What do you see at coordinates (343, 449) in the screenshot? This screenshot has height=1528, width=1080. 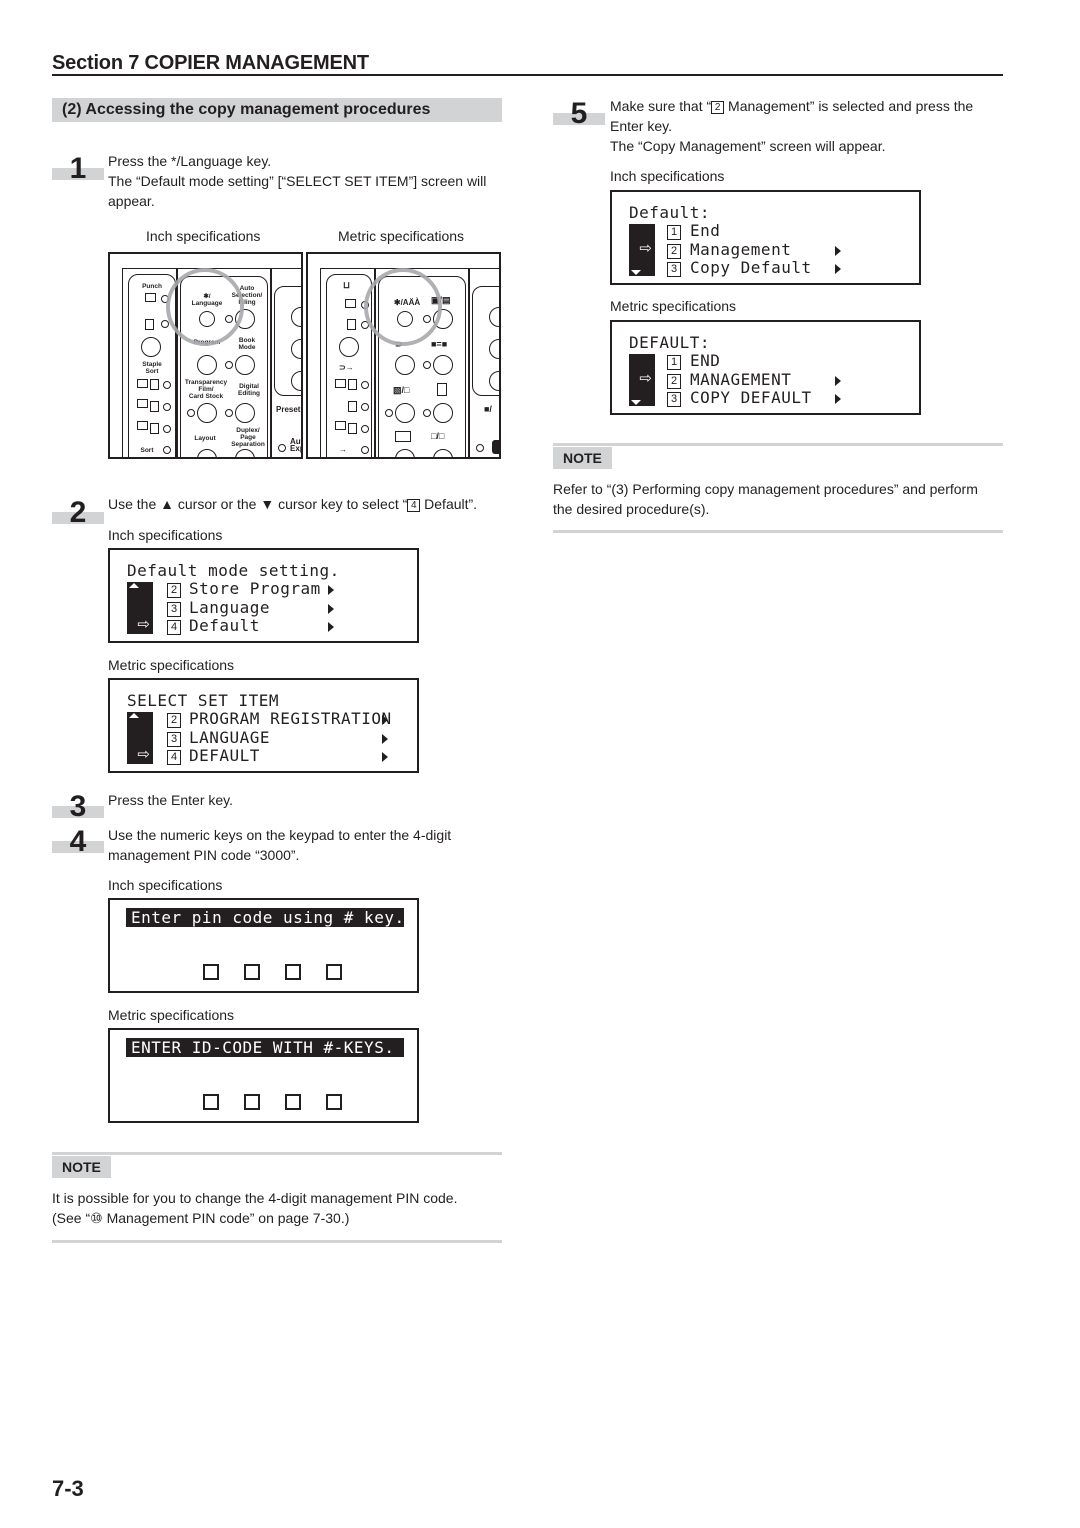 I see `sort-icon: →` at bounding box center [343, 449].